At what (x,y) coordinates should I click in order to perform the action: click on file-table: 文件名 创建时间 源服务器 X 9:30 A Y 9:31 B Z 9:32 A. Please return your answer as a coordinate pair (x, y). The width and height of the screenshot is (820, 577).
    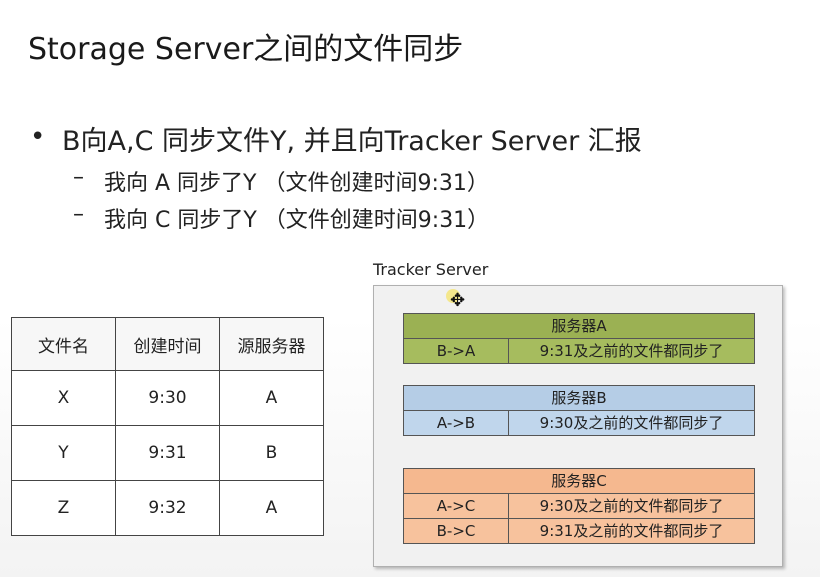
    Looking at the image, I should click on (167, 426).